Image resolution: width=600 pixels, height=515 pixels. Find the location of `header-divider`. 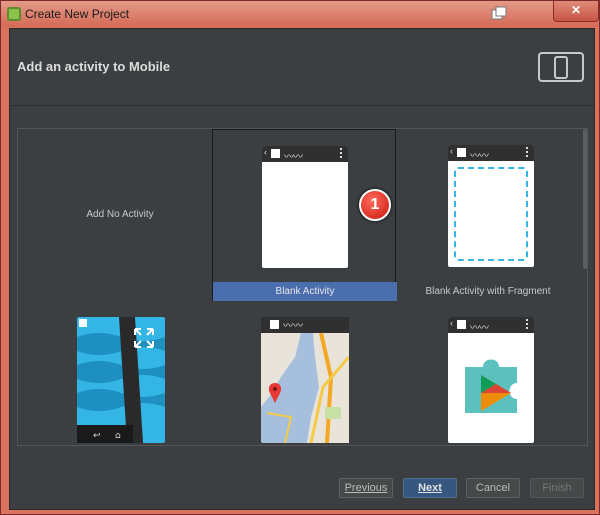

header-divider is located at coordinates (302, 105).